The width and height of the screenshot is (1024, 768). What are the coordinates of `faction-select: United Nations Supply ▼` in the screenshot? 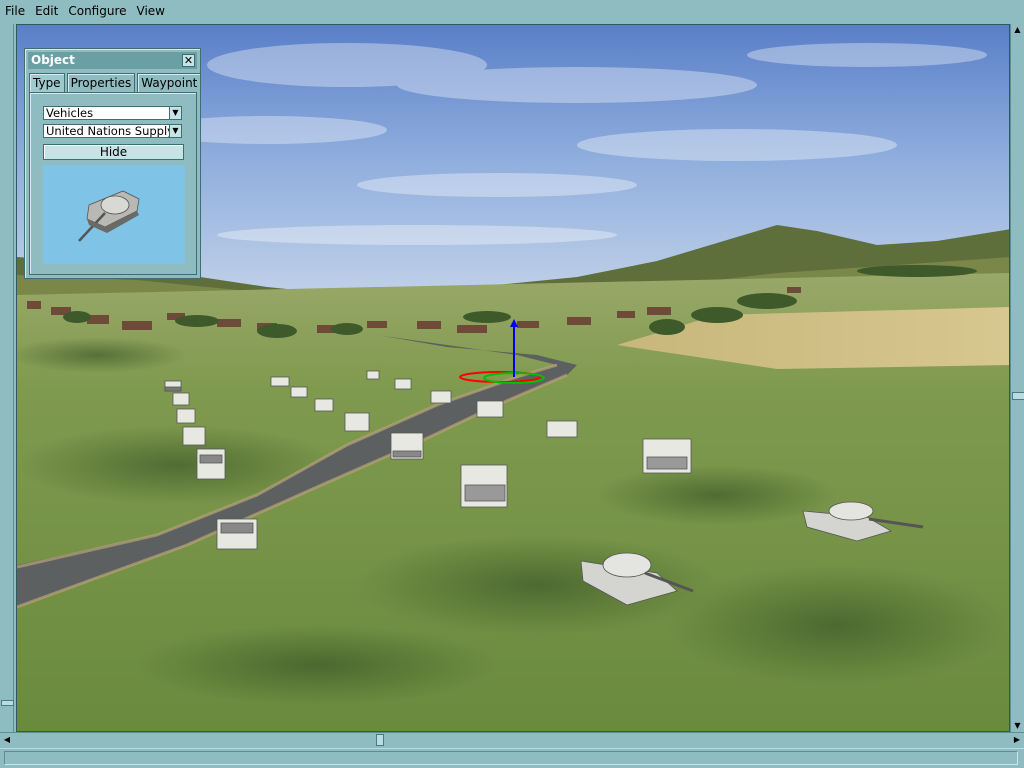 It's located at (112, 131).